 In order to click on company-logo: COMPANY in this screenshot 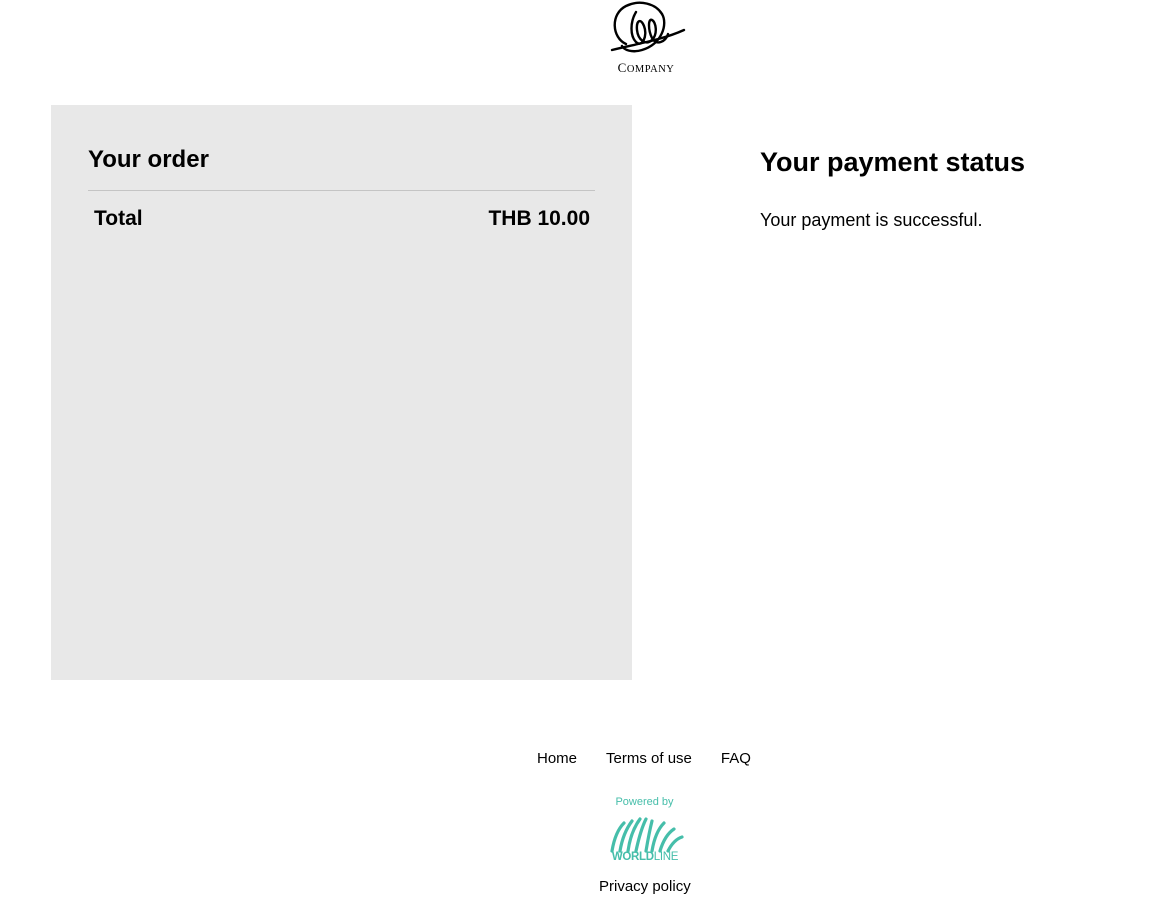, I will do `click(646, 38)`.